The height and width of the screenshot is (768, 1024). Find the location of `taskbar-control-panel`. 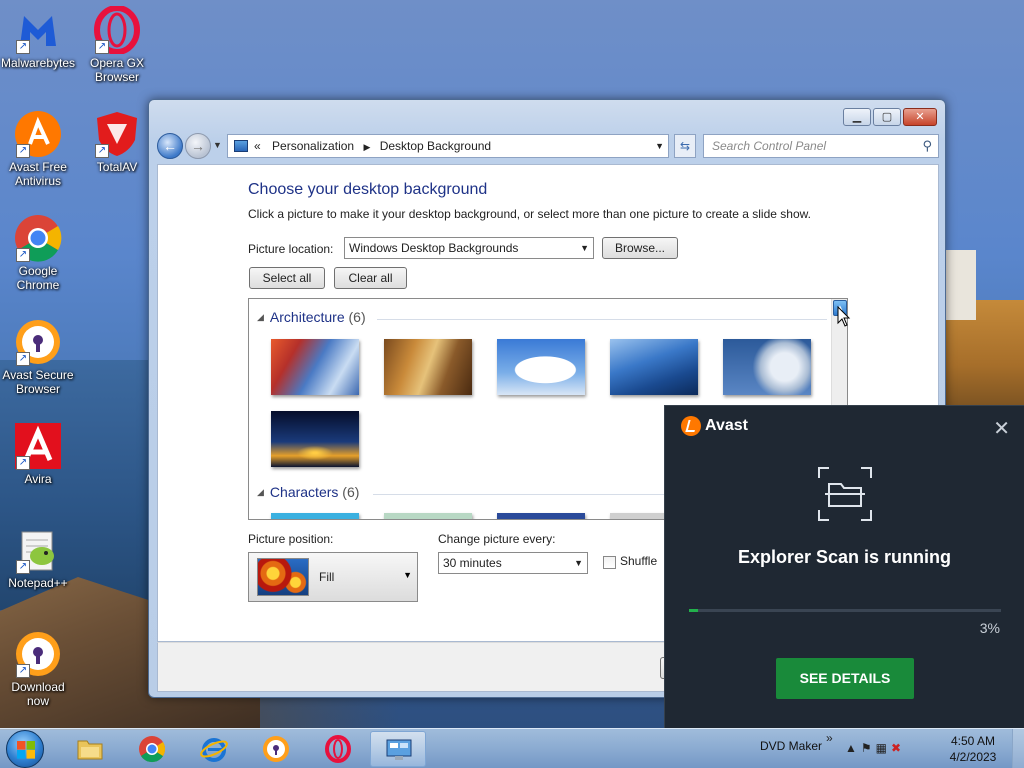

taskbar-control-panel is located at coordinates (398, 749).